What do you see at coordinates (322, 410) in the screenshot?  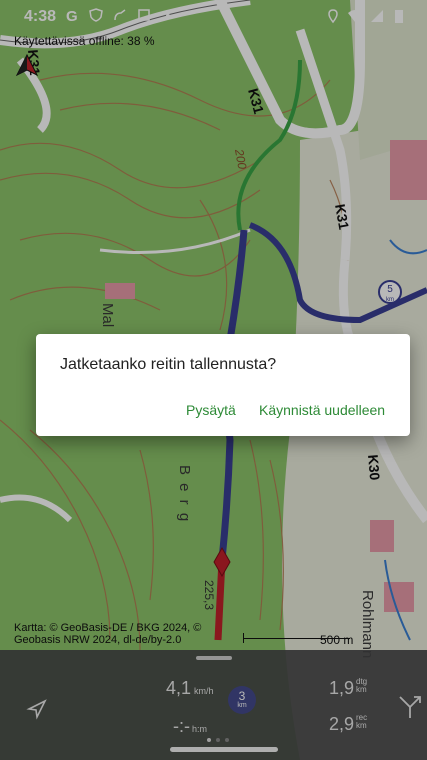 I see `restart-button: Käynnistä uudelleen` at bounding box center [322, 410].